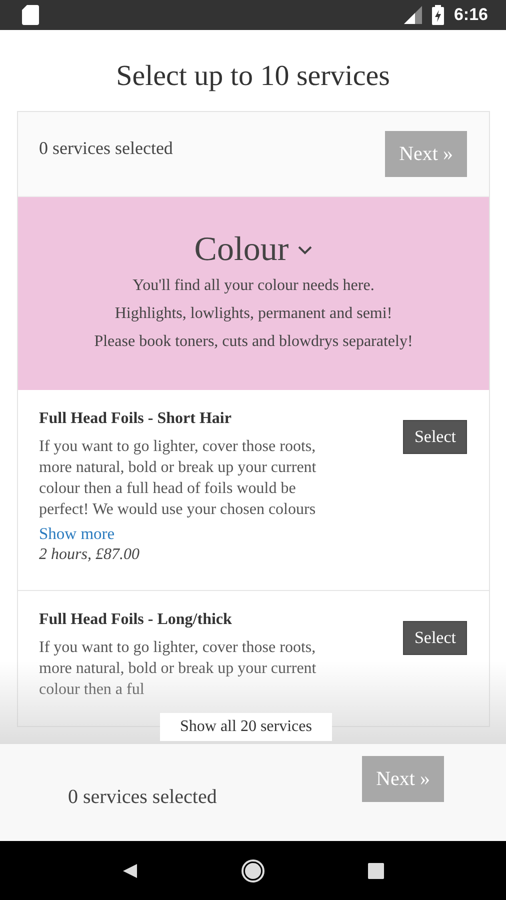 This screenshot has height=900, width=506. What do you see at coordinates (178, 478) in the screenshot?
I see `service-description: If you want to go lighter, cover those roots, more natural, bold or break up your current colour then a full head of foils would be perfect! We would use your chosen colours` at bounding box center [178, 478].